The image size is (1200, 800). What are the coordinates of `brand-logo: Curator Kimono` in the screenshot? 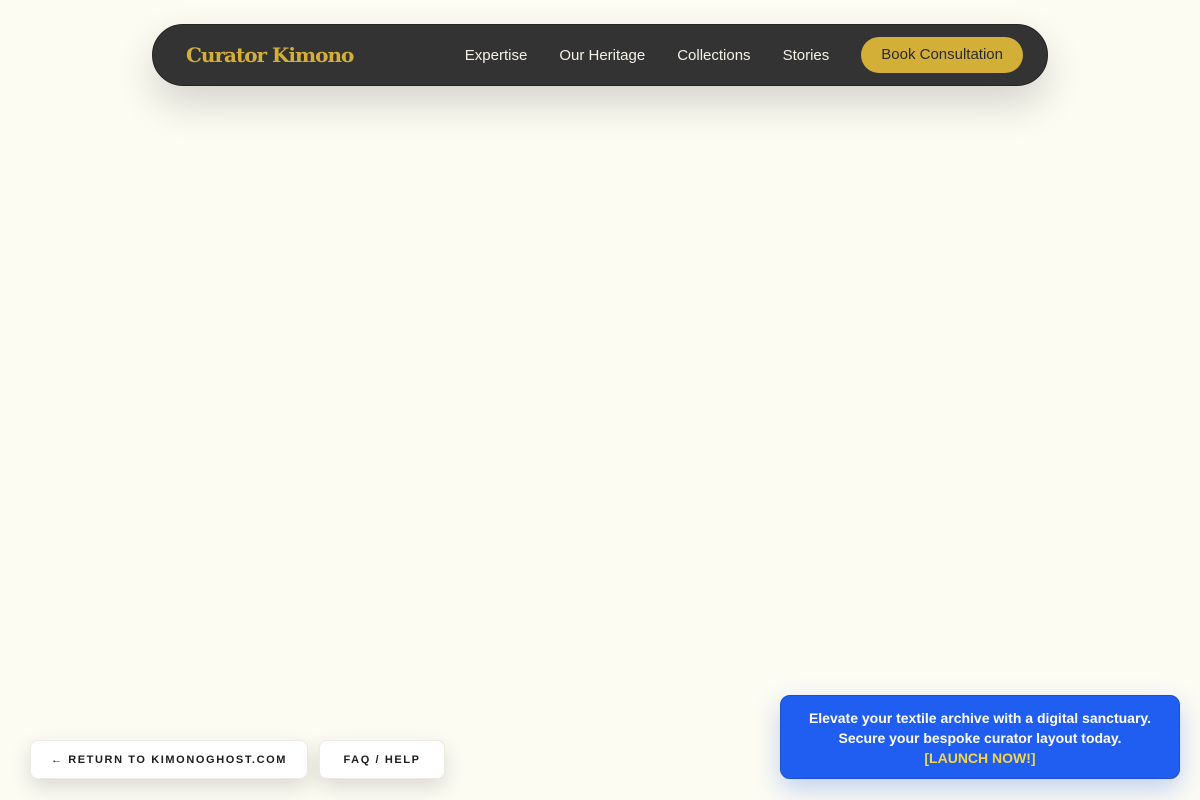 It's located at (270, 55).